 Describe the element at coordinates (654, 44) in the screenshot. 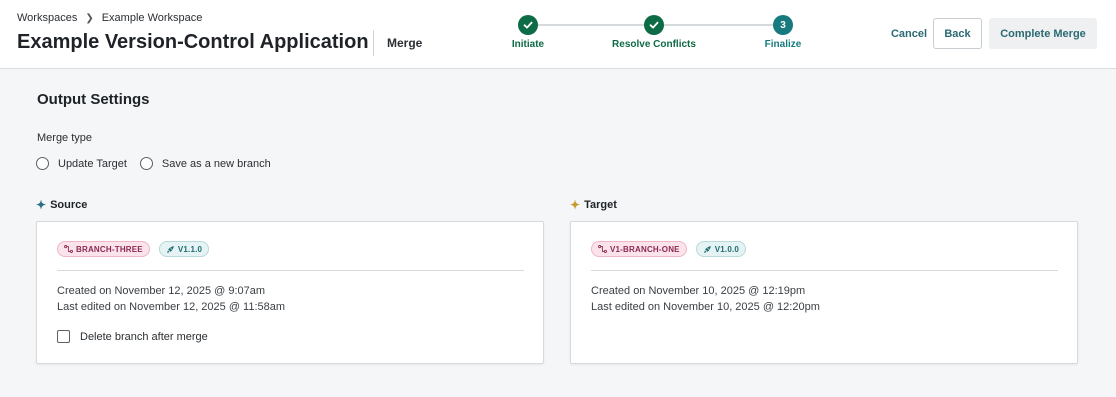

I see `step-label: Resolve Conflicts` at that location.